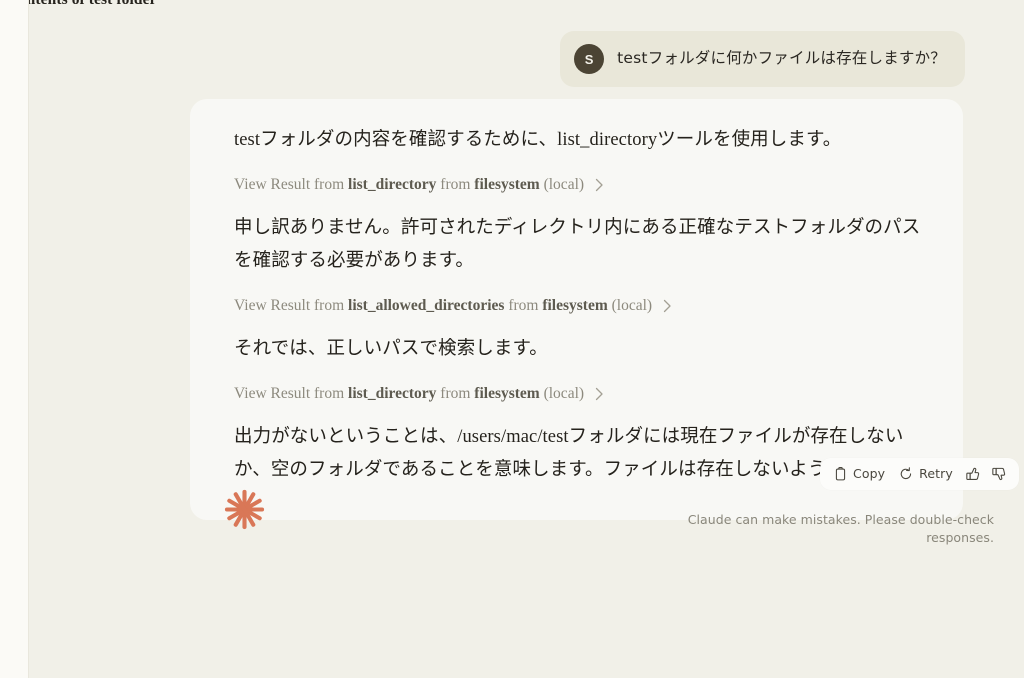 The height and width of the screenshot is (678, 1024). I want to click on thumbs-down-icon, so click(999, 474).